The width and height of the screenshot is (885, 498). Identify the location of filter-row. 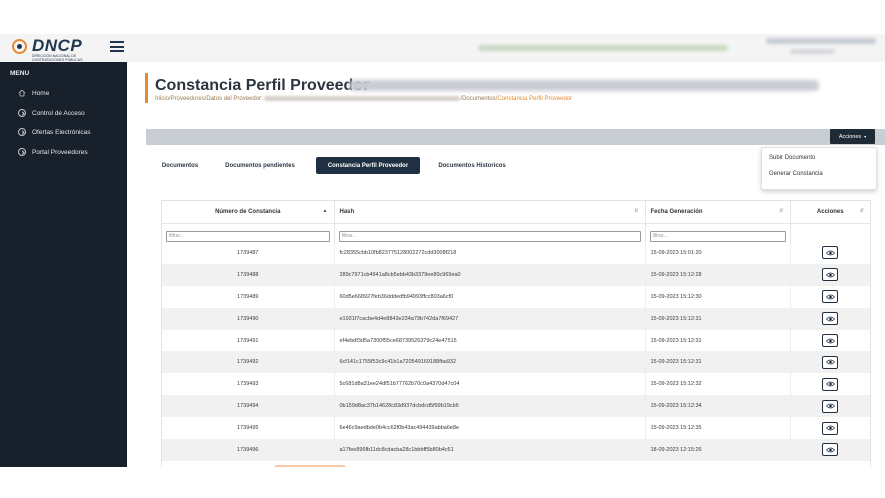
(516, 232).